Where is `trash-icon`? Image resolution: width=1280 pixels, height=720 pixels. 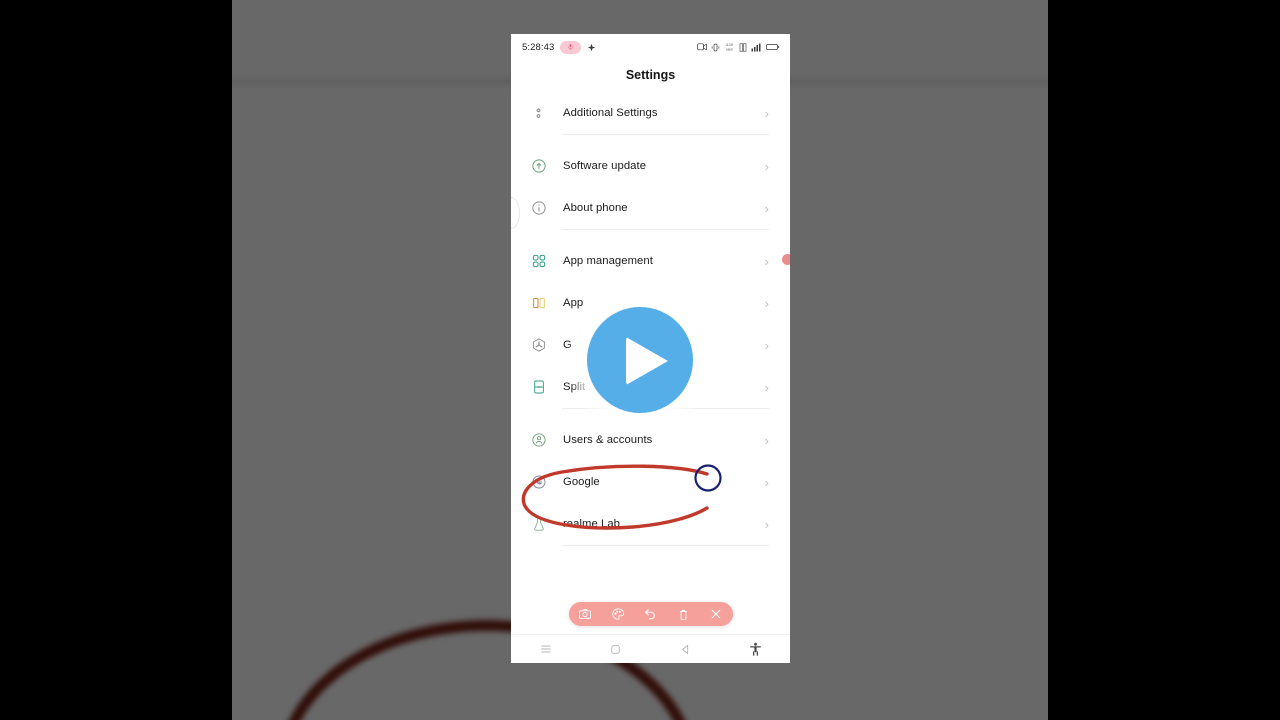
trash-icon is located at coordinates (683, 614).